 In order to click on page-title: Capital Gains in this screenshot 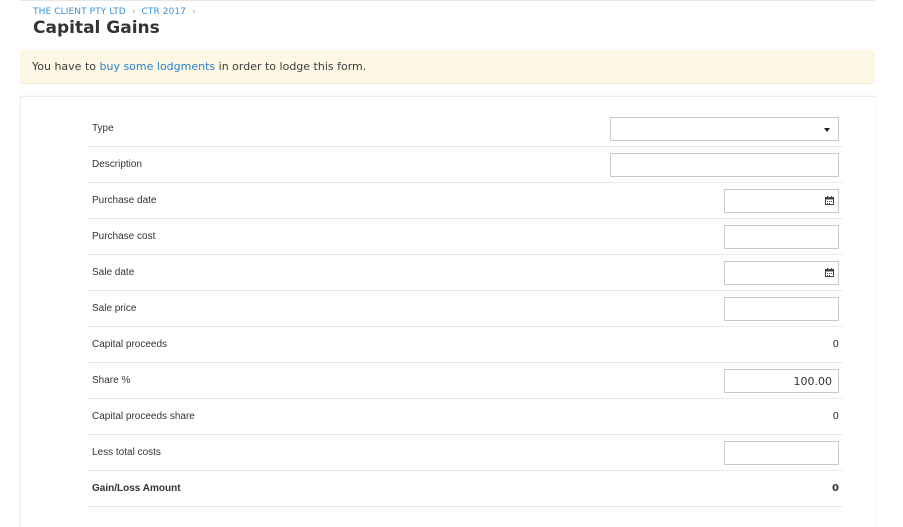, I will do `click(96, 28)`.